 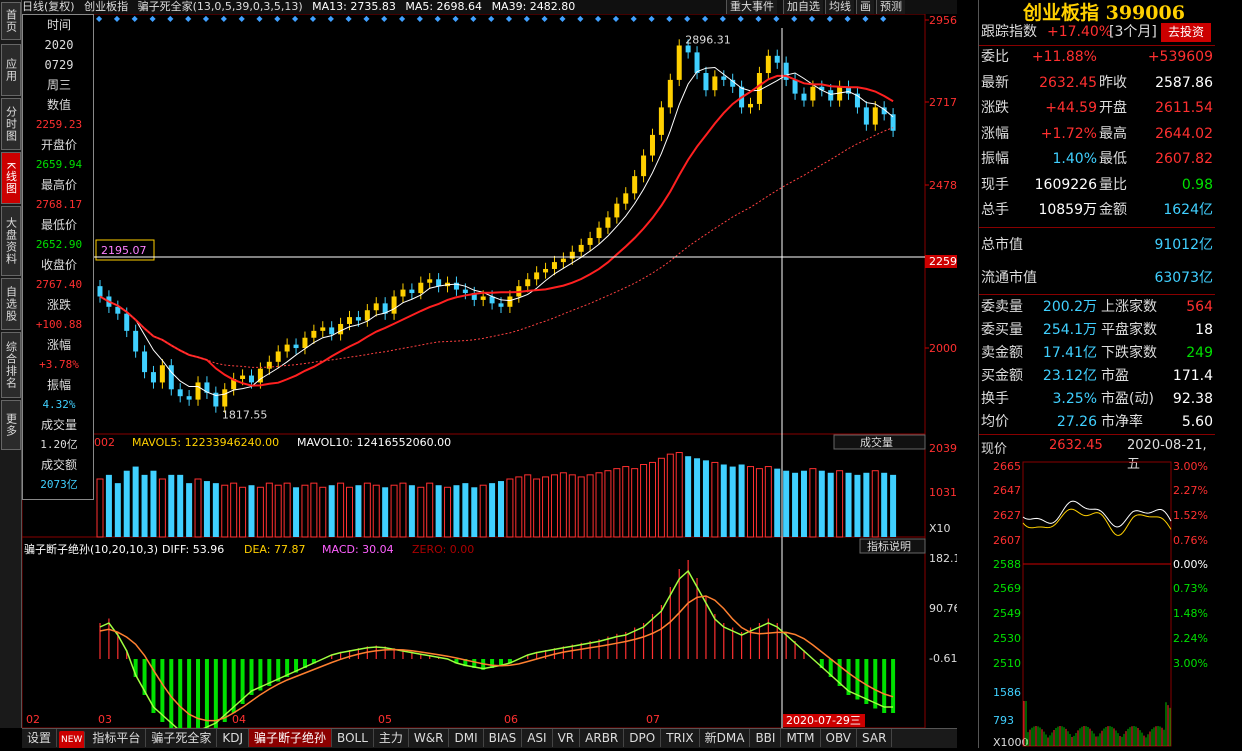 I want to click on float-row: 流通市值 63073亿, so click(x=1097, y=278).